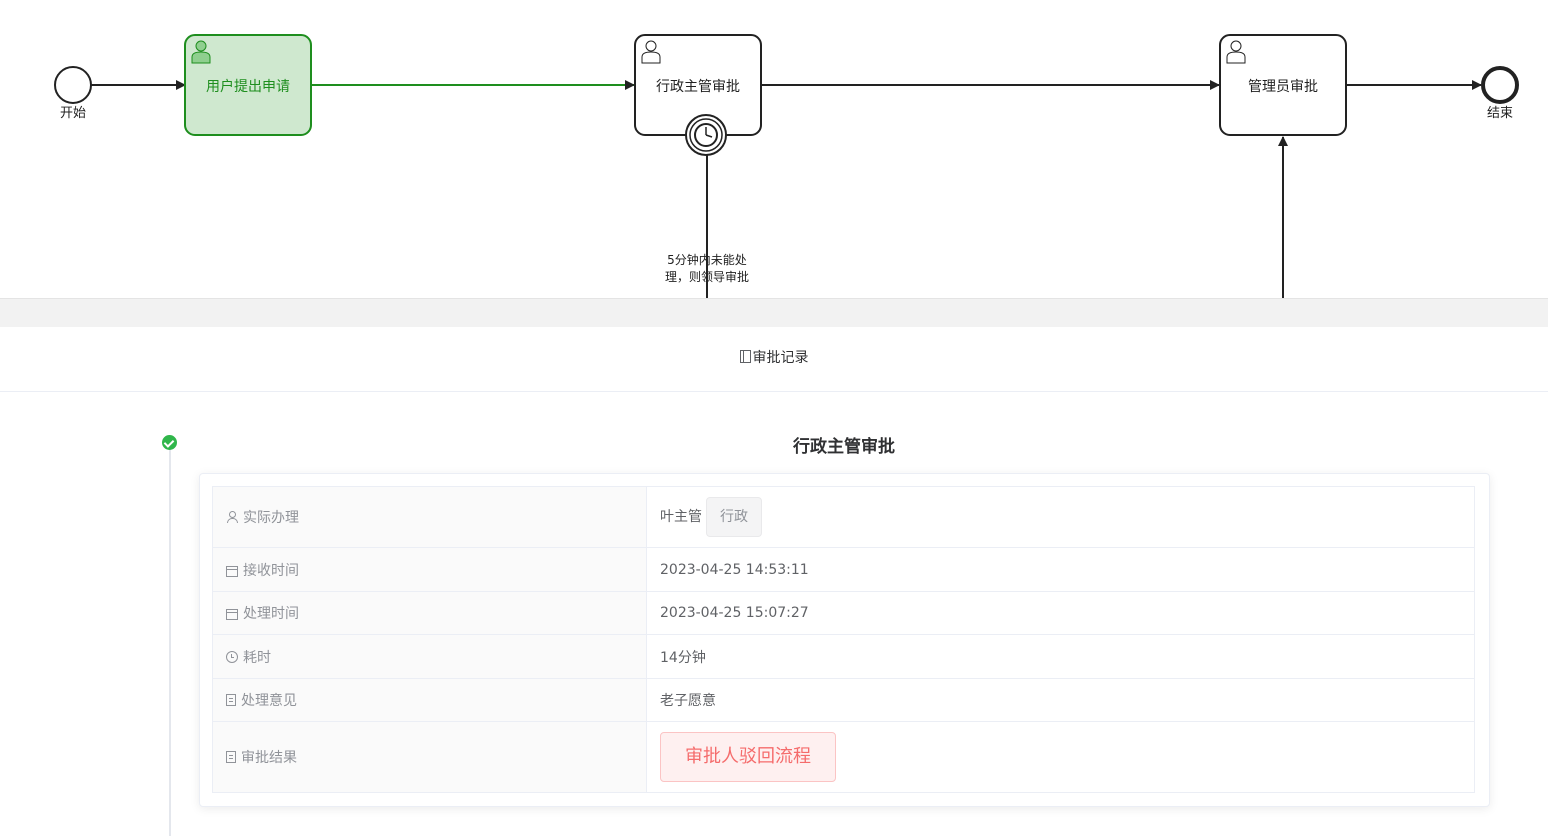 The height and width of the screenshot is (836, 1548). I want to click on row-label: 处理时间, so click(429, 613).